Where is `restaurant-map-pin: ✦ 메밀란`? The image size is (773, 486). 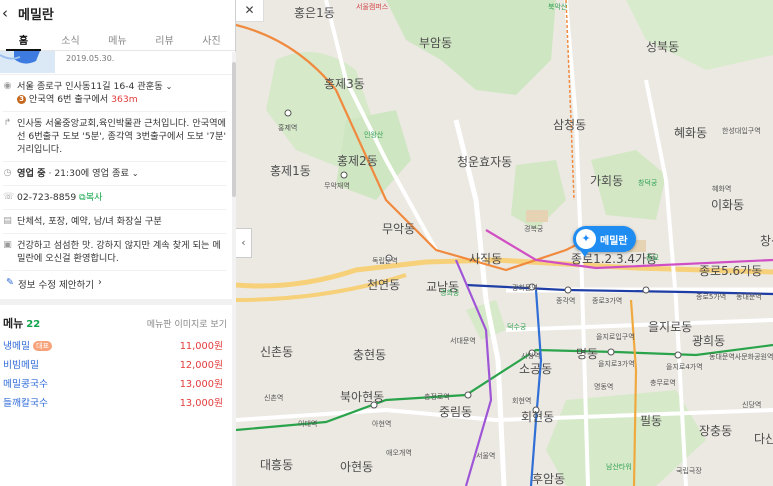
restaurant-map-pin: ✦ 메밀란 is located at coordinates (604, 239).